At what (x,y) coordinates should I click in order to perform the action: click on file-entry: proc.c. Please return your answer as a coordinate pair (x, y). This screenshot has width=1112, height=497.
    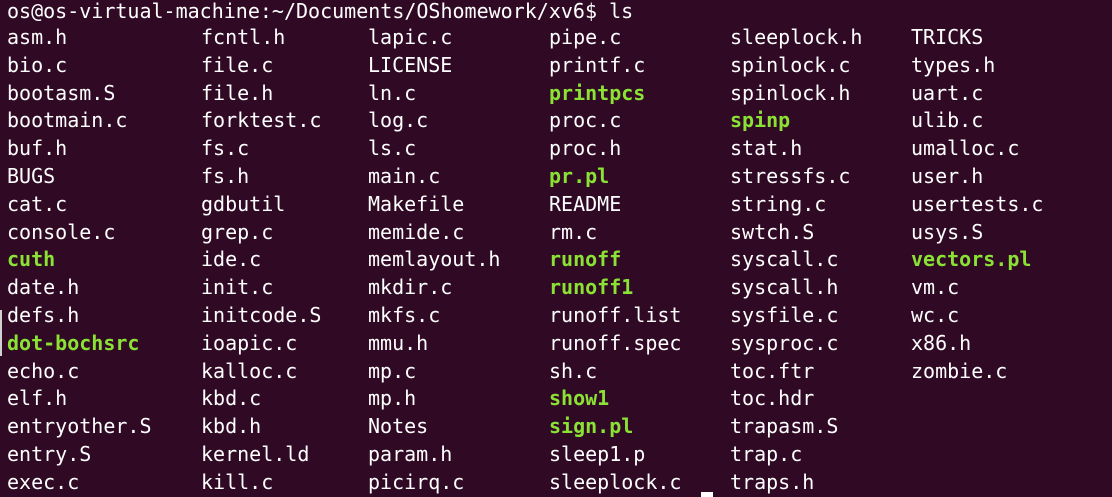
    Looking at the image, I should click on (585, 120).